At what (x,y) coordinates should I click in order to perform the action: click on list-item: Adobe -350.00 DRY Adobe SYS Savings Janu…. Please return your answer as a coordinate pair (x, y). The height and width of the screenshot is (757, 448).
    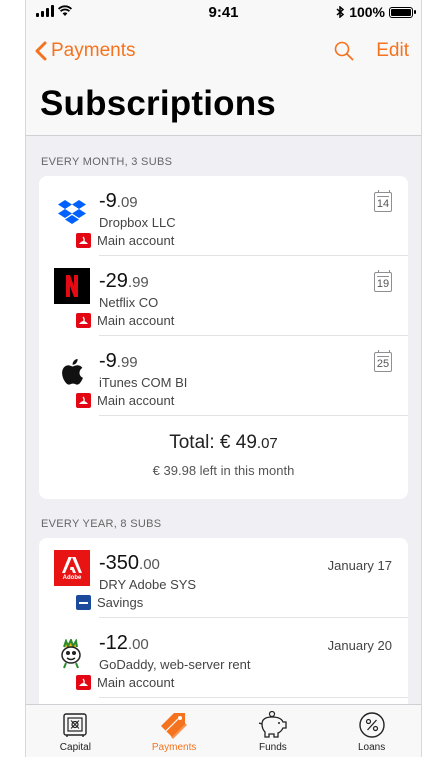
    Looking at the image, I should click on (223, 578).